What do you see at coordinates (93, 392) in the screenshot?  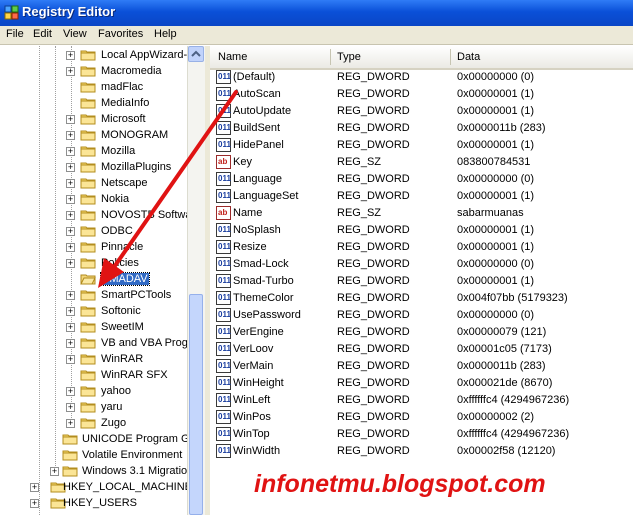 I see `tree-node: + yahoo` at bounding box center [93, 392].